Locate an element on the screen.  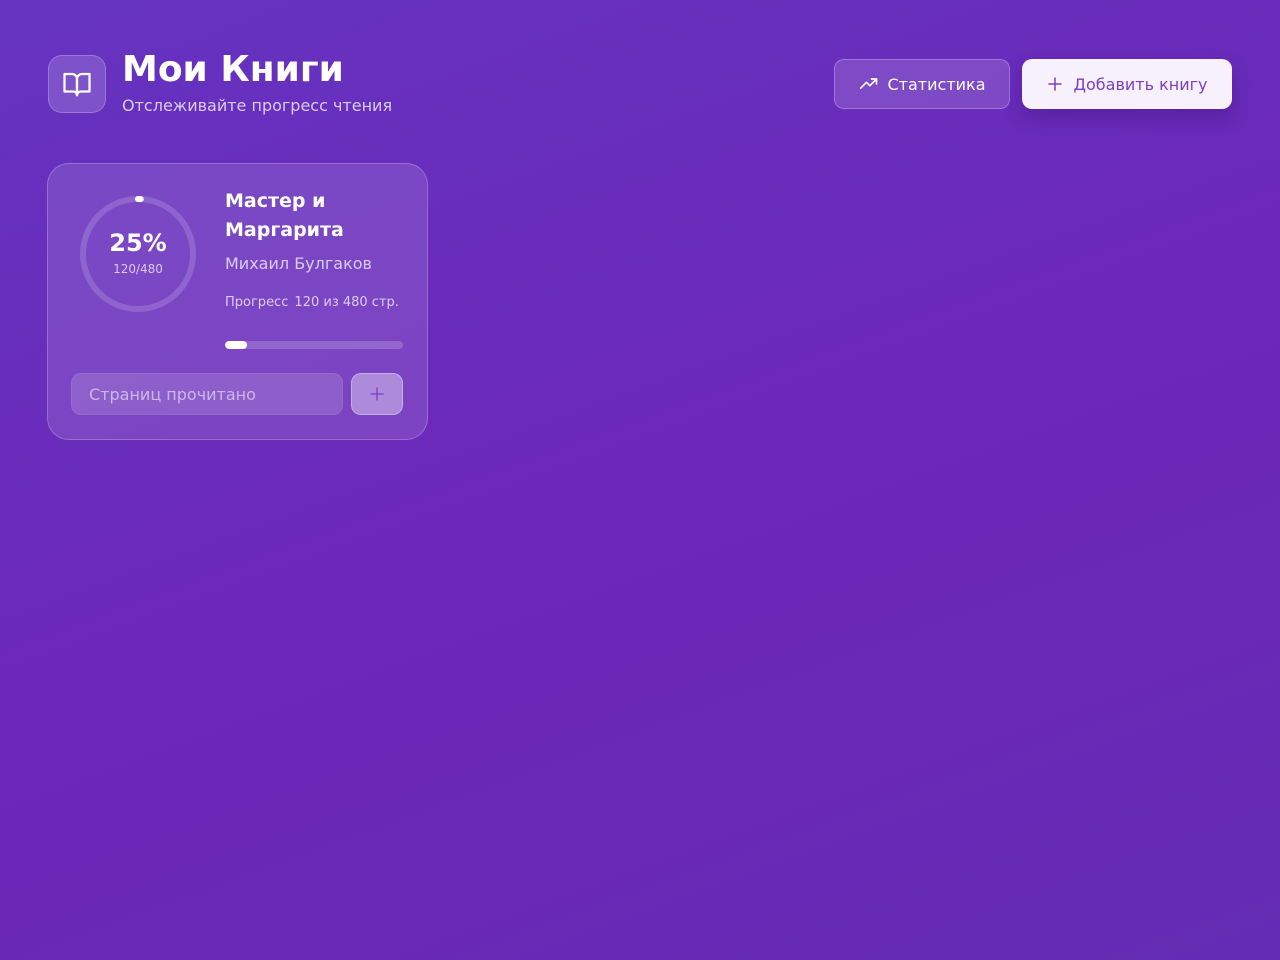
progress-bar-fill is located at coordinates (236, 345).